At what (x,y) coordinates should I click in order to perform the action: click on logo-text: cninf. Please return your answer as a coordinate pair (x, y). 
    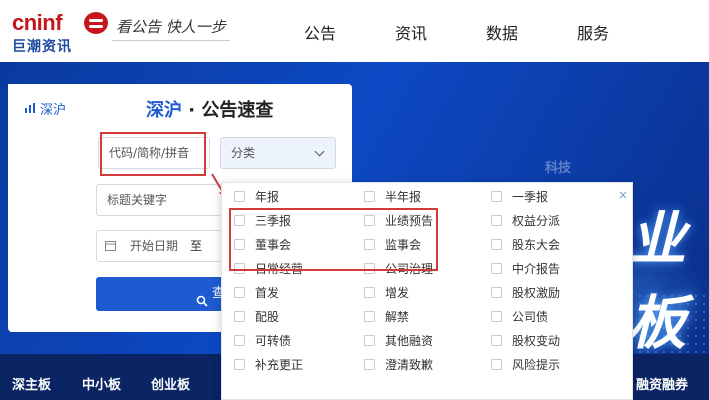
    Looking at the image, I should click on (37, 22).